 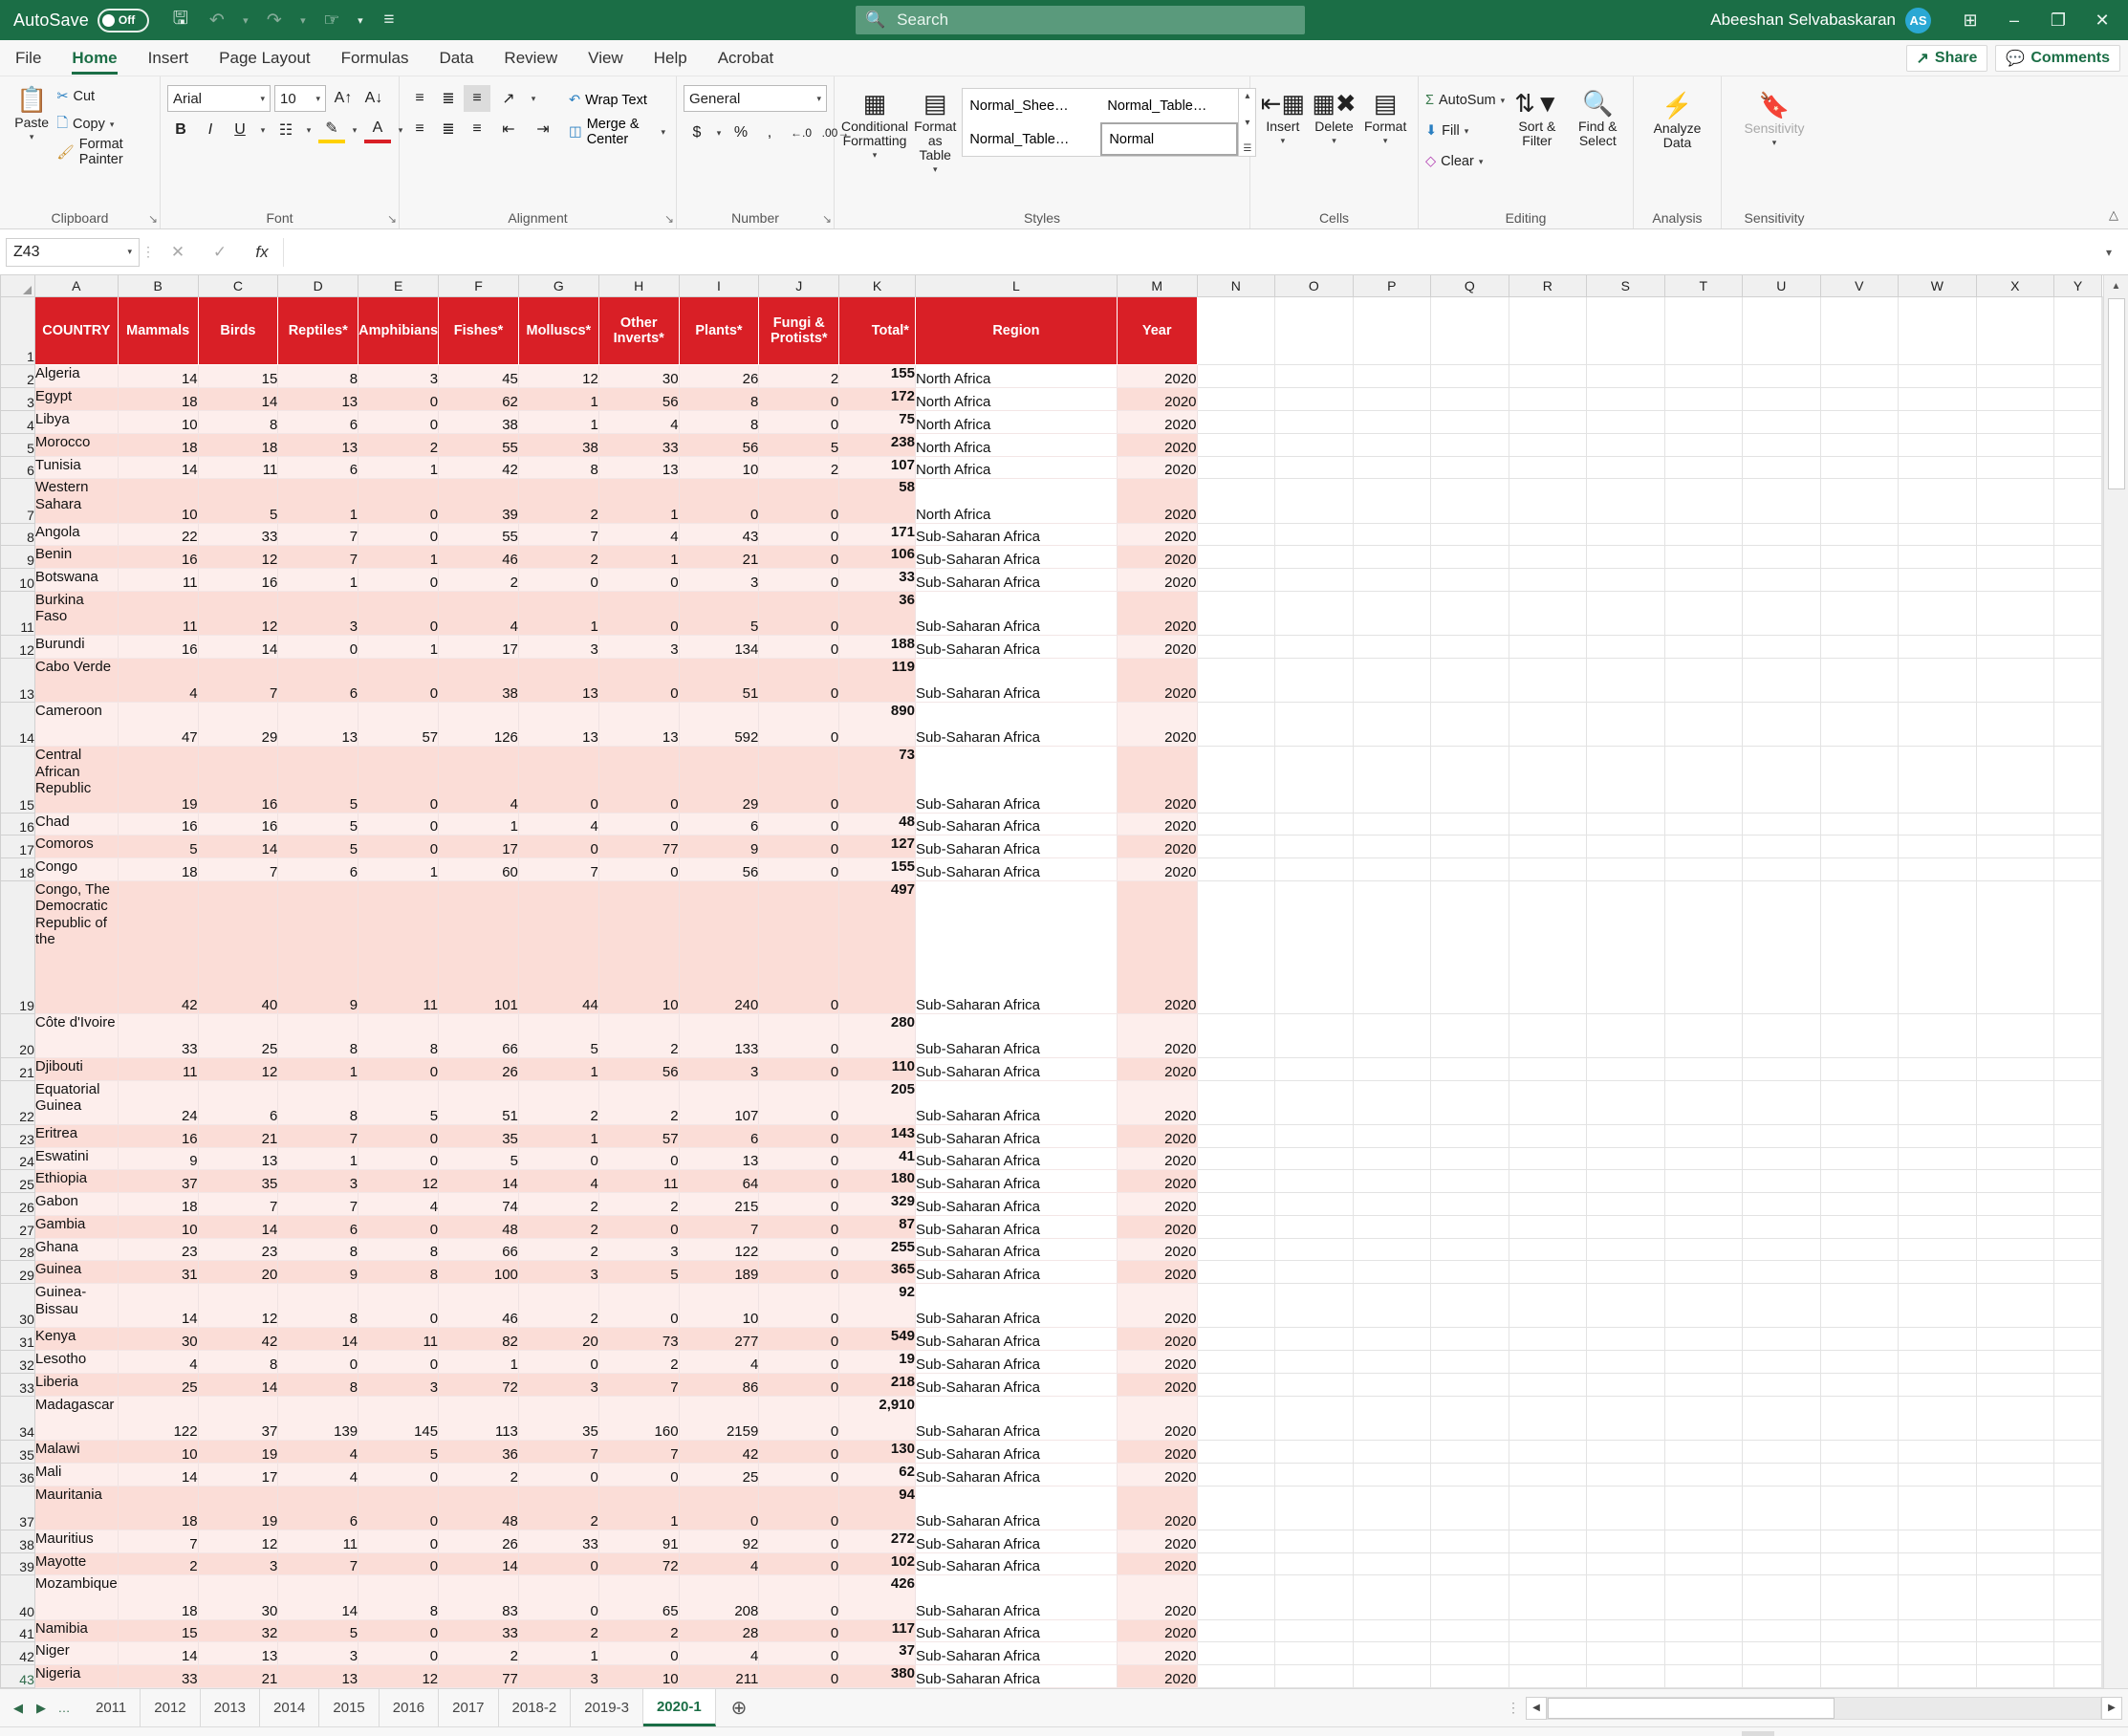 I want to click on total-cell: 365, so click(x=877, y=1272).